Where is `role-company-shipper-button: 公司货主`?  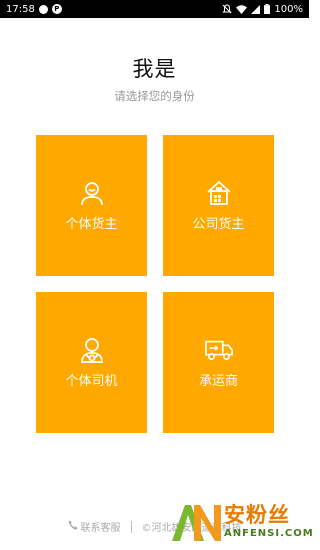 role-company-shipper-button: 公司货主 is located at coordinates (218, 205).